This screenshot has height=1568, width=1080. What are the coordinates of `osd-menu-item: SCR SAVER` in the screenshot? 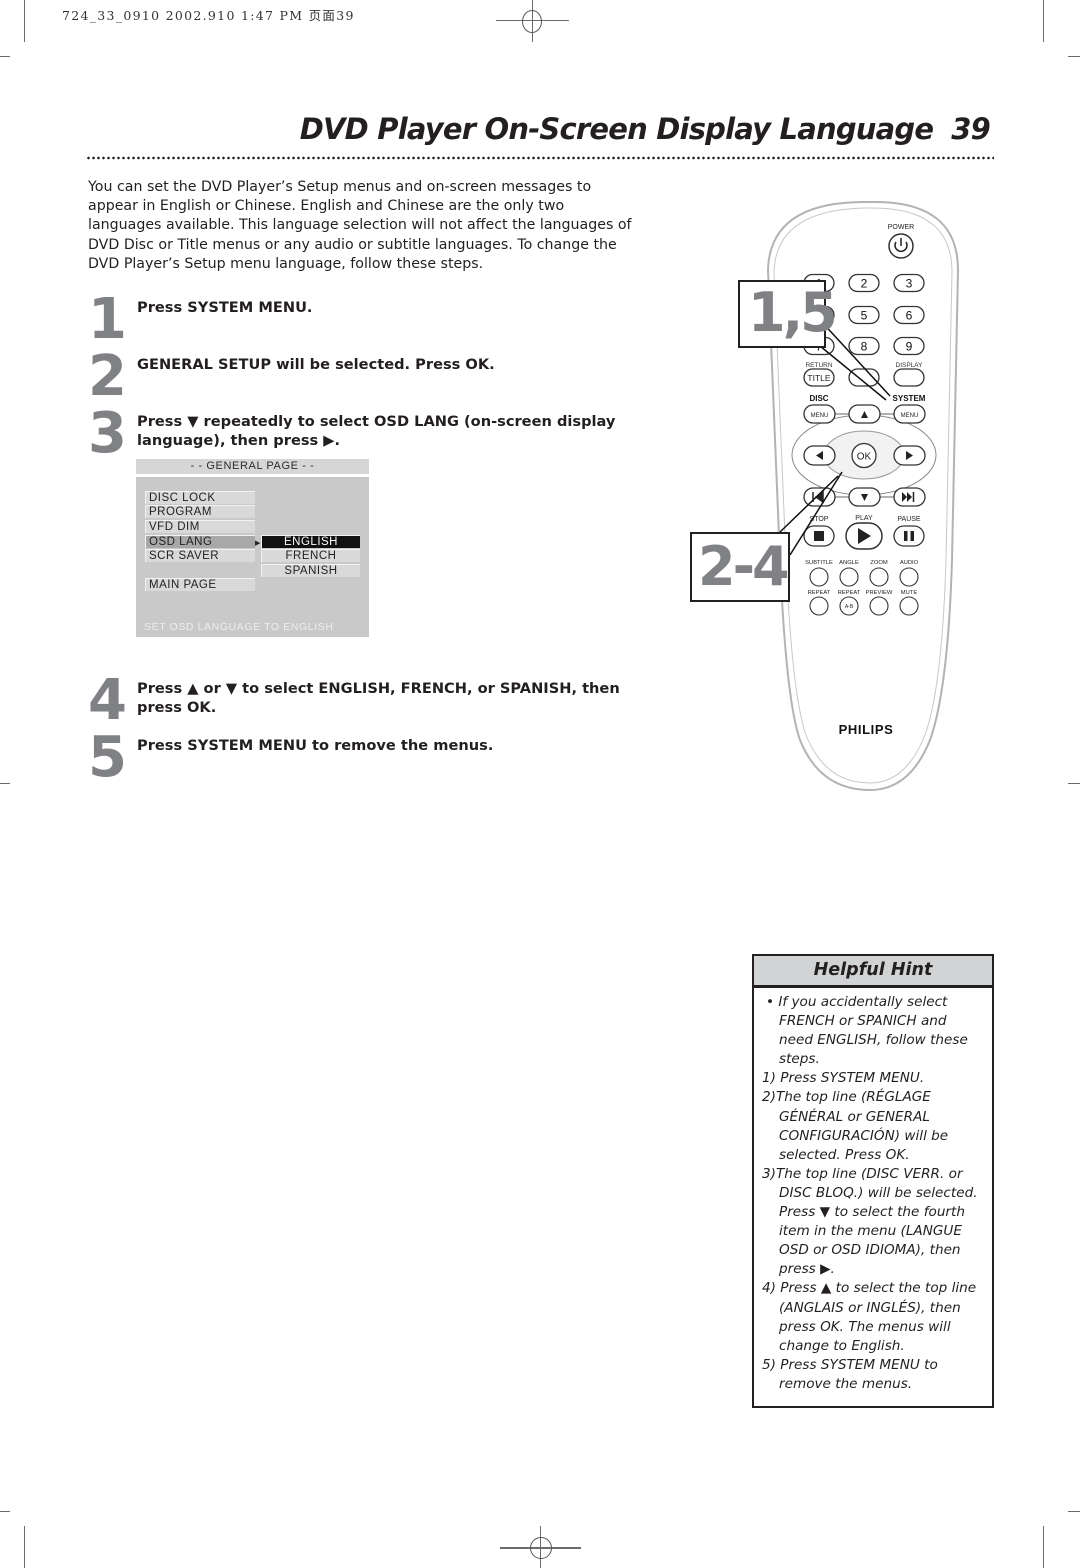 It's located at (200, 555).